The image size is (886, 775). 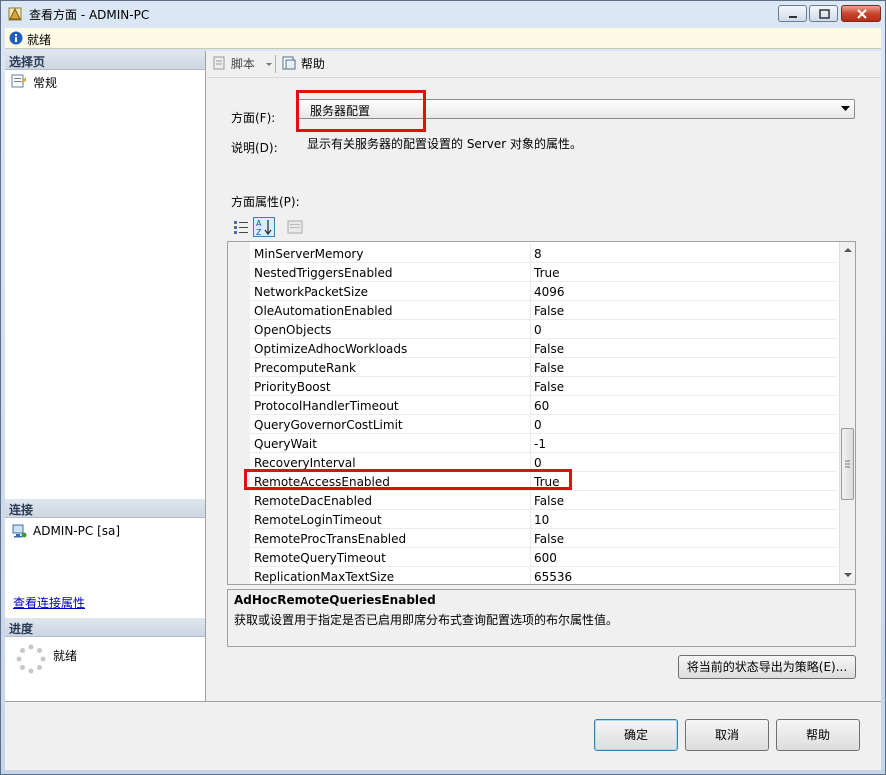 What do you see at coordinates (239, 413) in the screenshot?
I see `property-grid-margin` at bounding box center [239, 413].